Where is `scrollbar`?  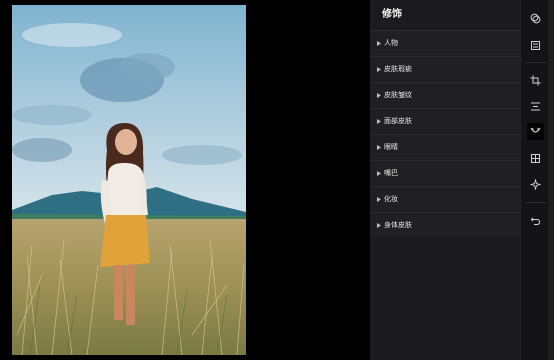 scrollbar is located at coordinates (551, 180).